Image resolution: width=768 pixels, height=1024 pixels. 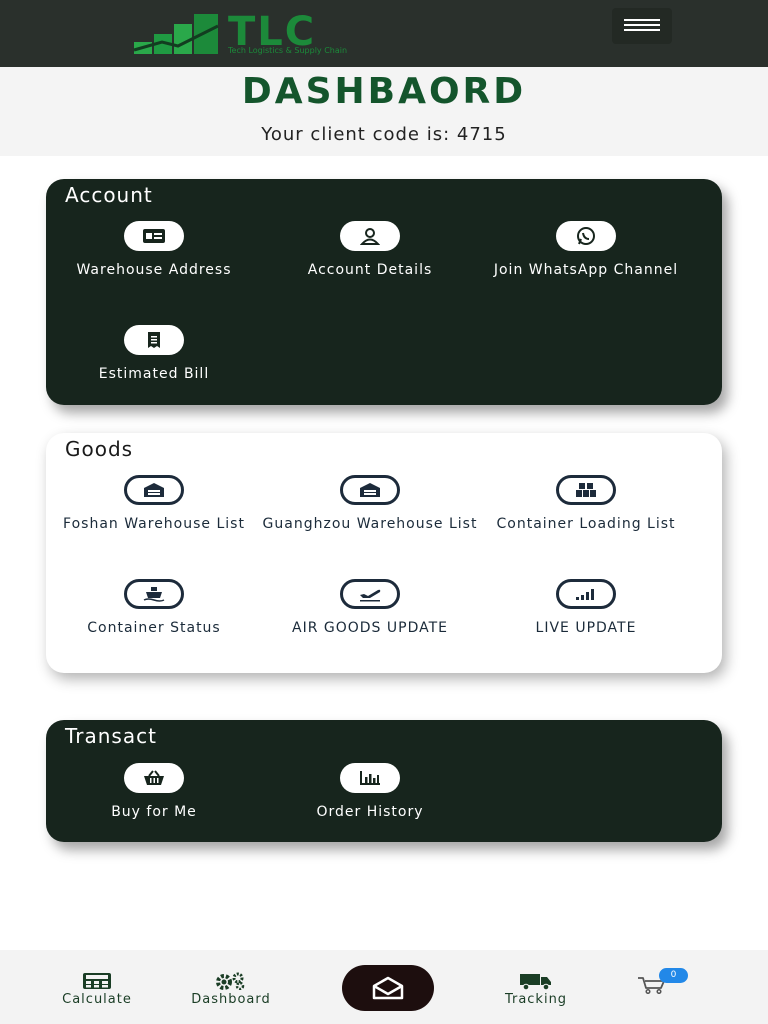 I want to click on basket-icon, so click(x=154, y=778).